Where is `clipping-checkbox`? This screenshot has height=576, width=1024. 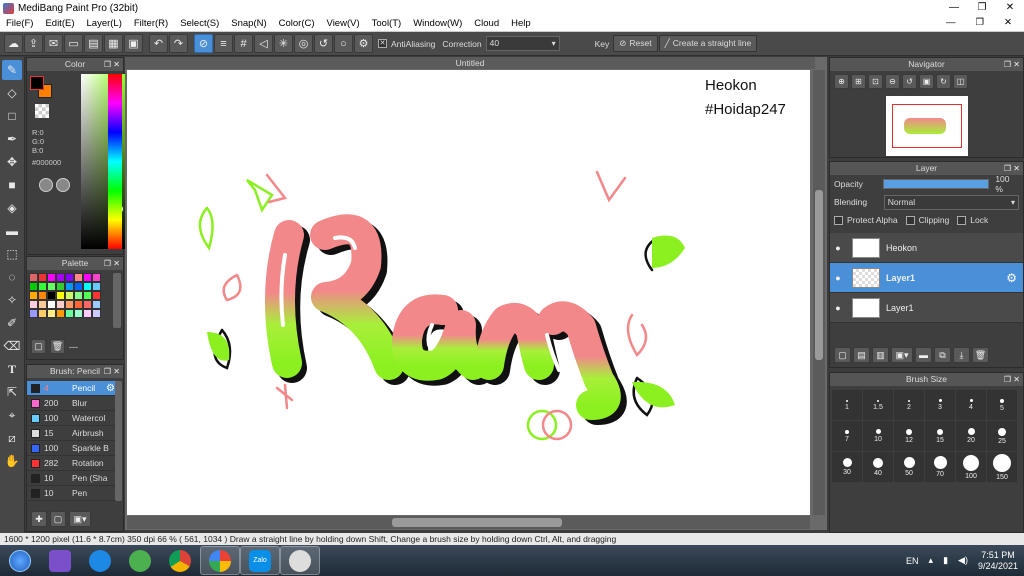 clipping-checkbox is located at coordinates (910, 220).